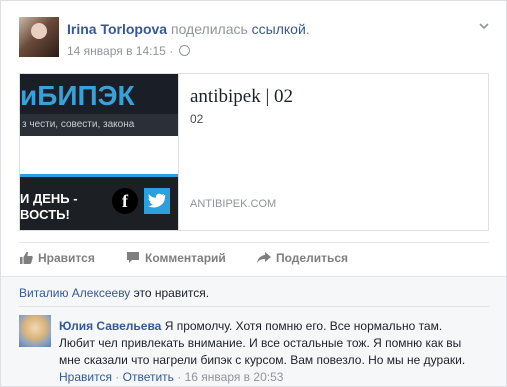  Describe the element at coordinates (233, 204) in the screenshot. I see `link-domain: ANTIBIPEK.COM` at that location.